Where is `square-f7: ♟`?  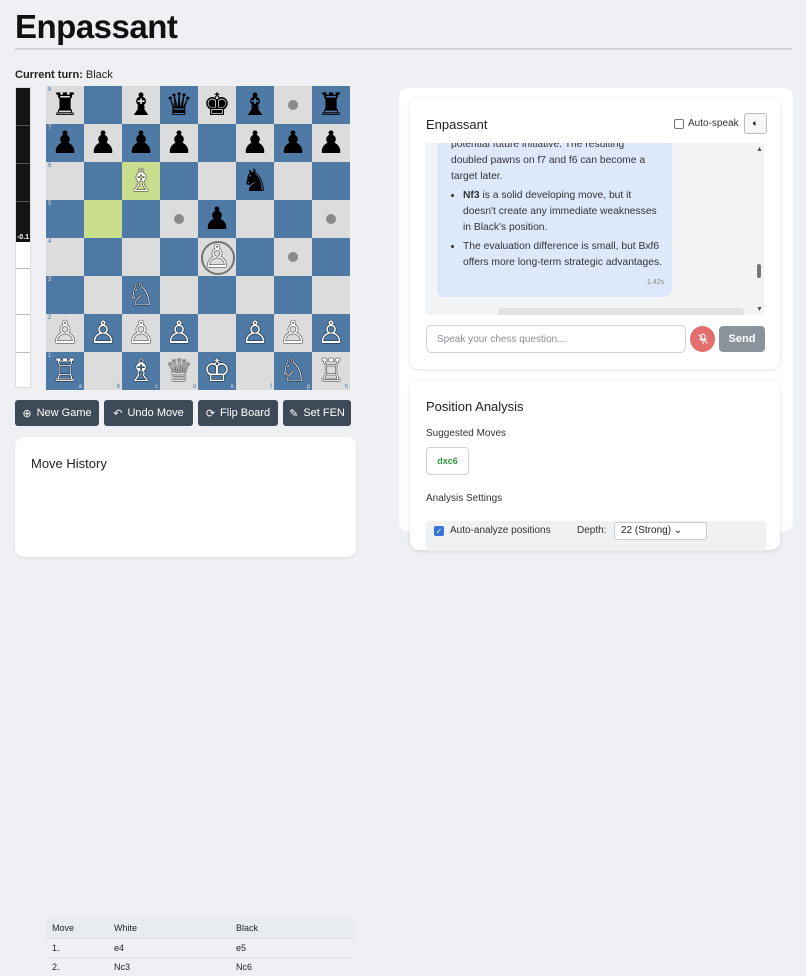
square-f7: ♟ is located at coordinates (255, 143).